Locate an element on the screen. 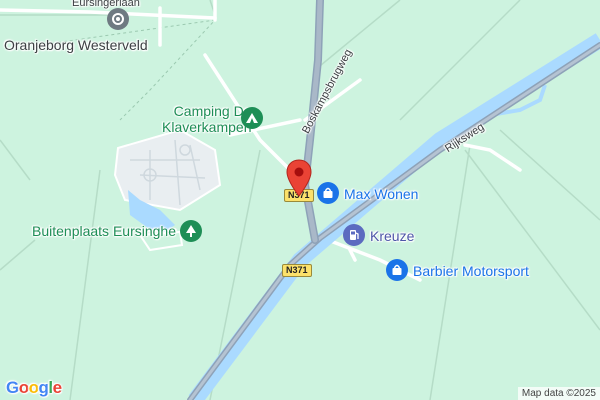 This screenshot has width=600, height=400. google-logo-letter-g: G is located at coordinates (12, 387).